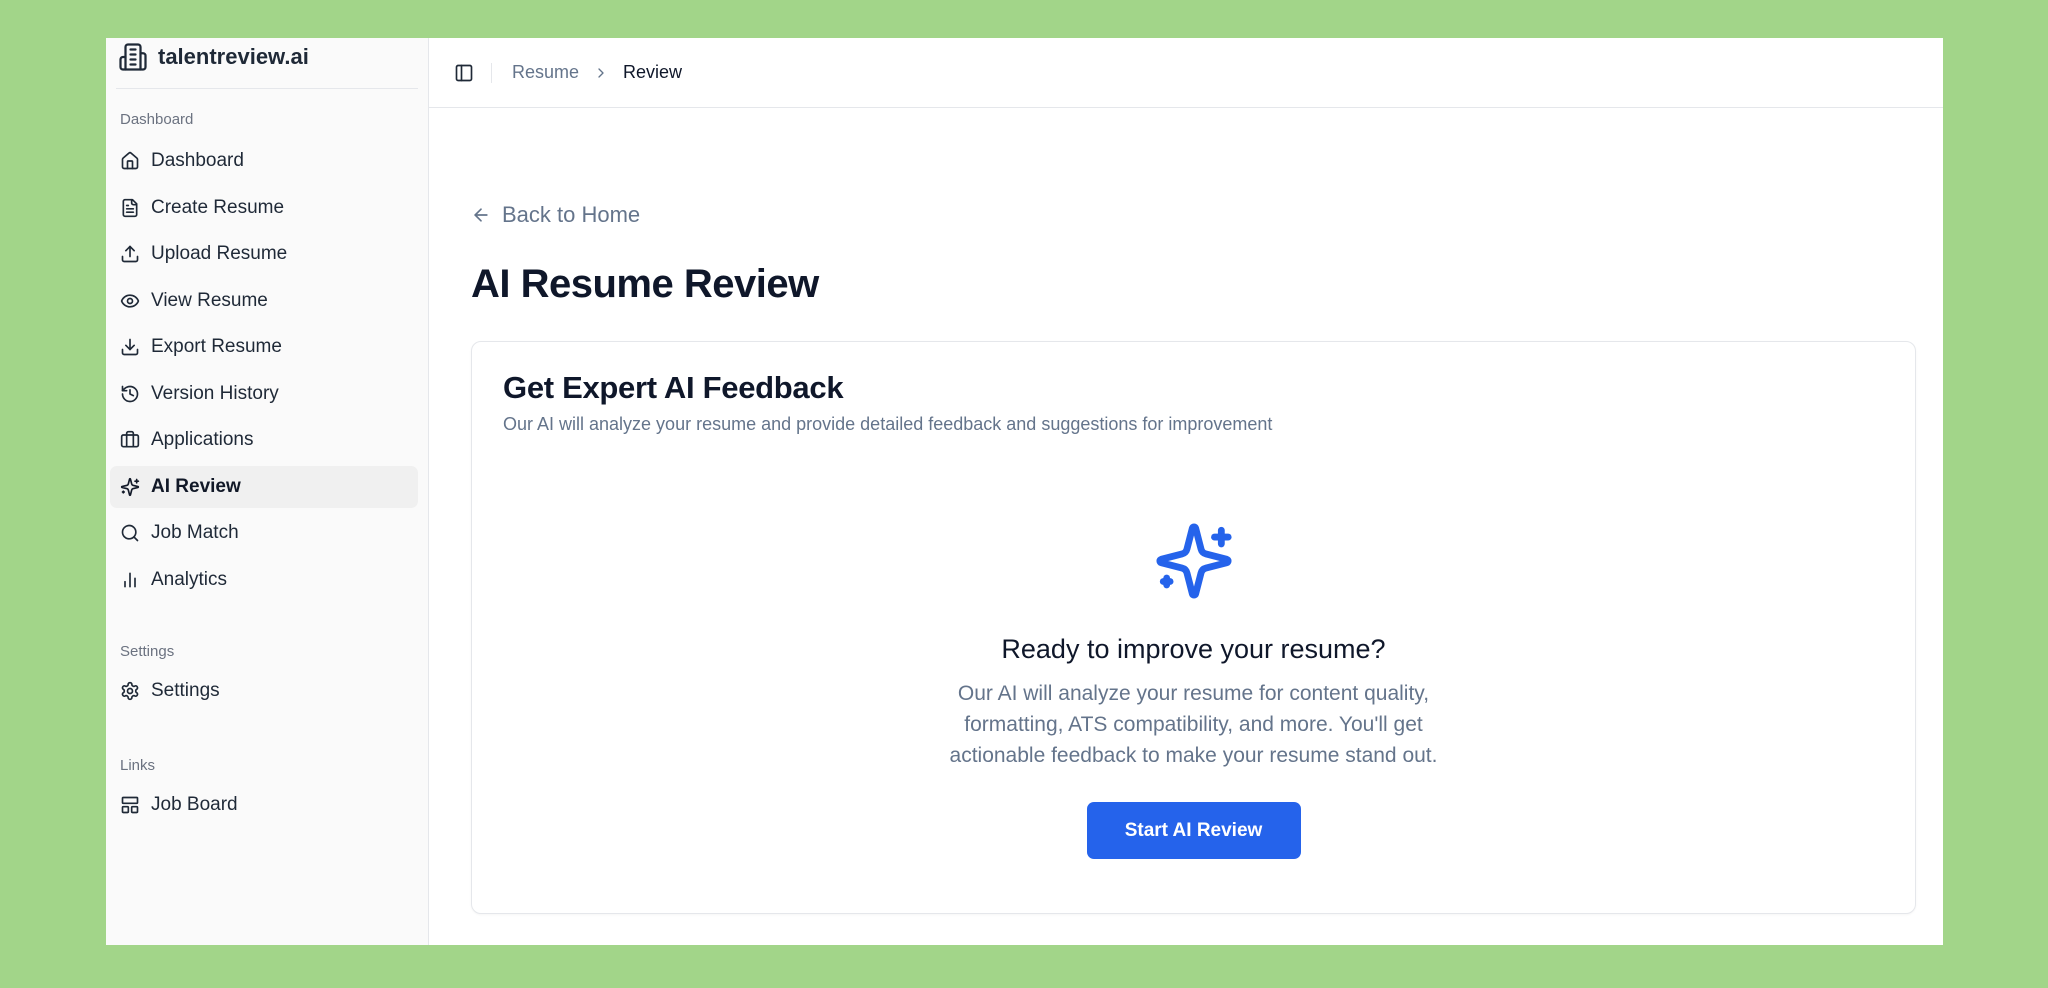 This screenshot has height=988, width=2048. What do you see at coordinates (216, 346) in the screenshot?
I see `sidebar-item-label: Export Resume` at bounding box center [216, 346].